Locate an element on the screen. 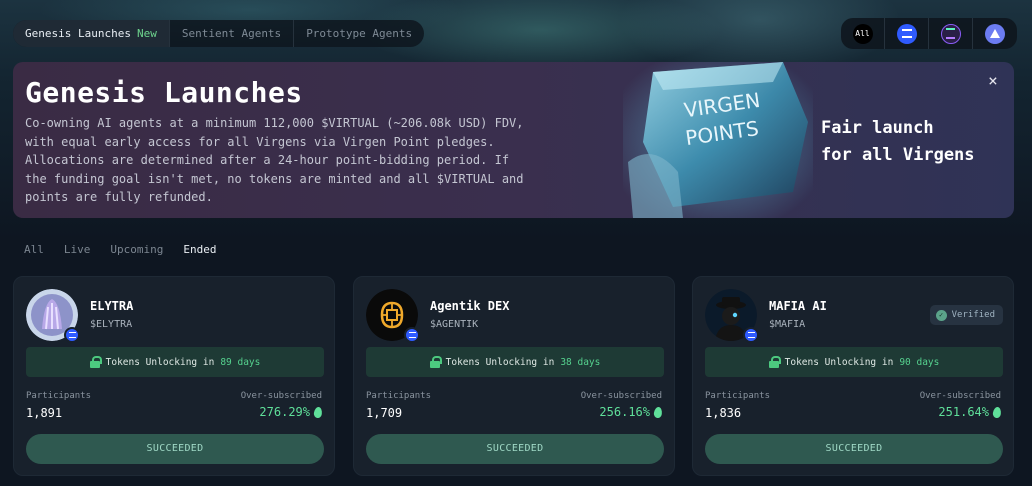 This screenshot has width=1032, height=486. tab-label: Sentient Agents is located at coordinates (231, 33).